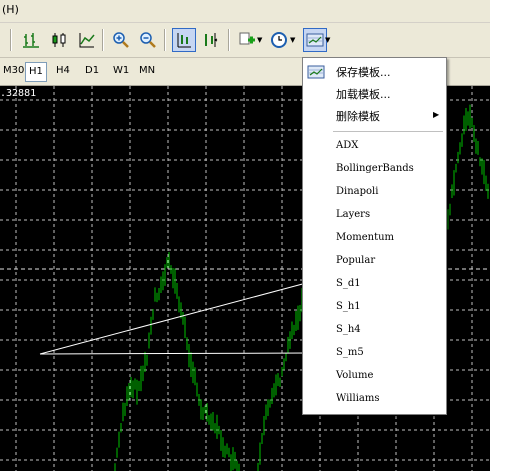 This screenshot has height=471, width=512. Describe the element at coordinates (374, 216) in the screenshot. I see `template-item-layers: Layers` at that location.